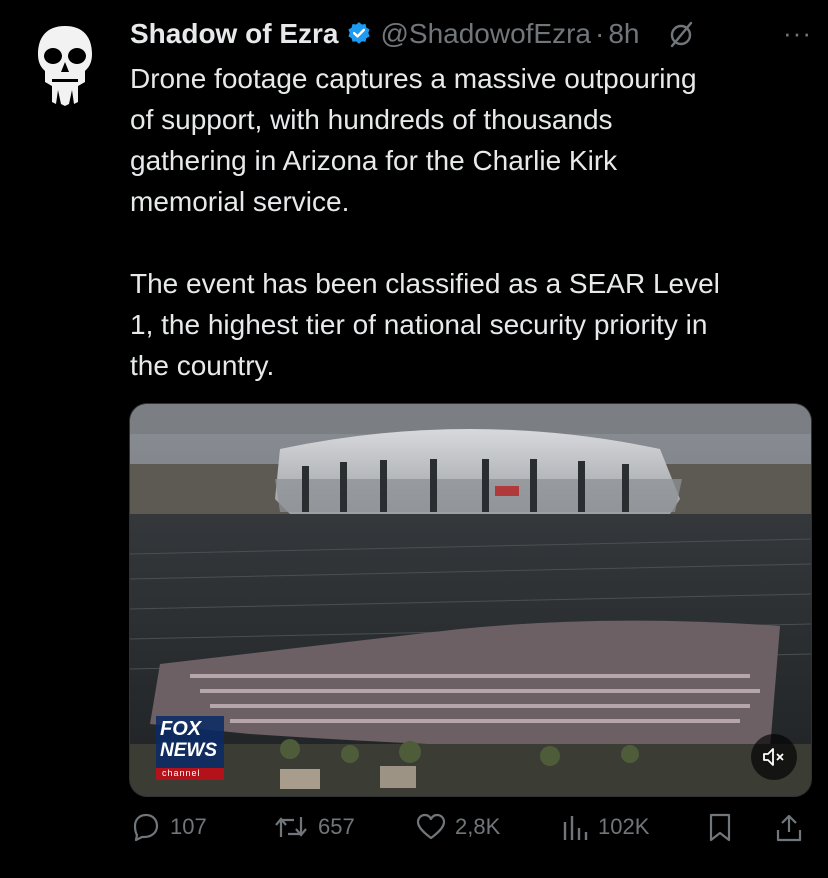 This screenshot has height=878, width=828. I want to click on author-name: Shadow of Ezra, so click(234, 34).